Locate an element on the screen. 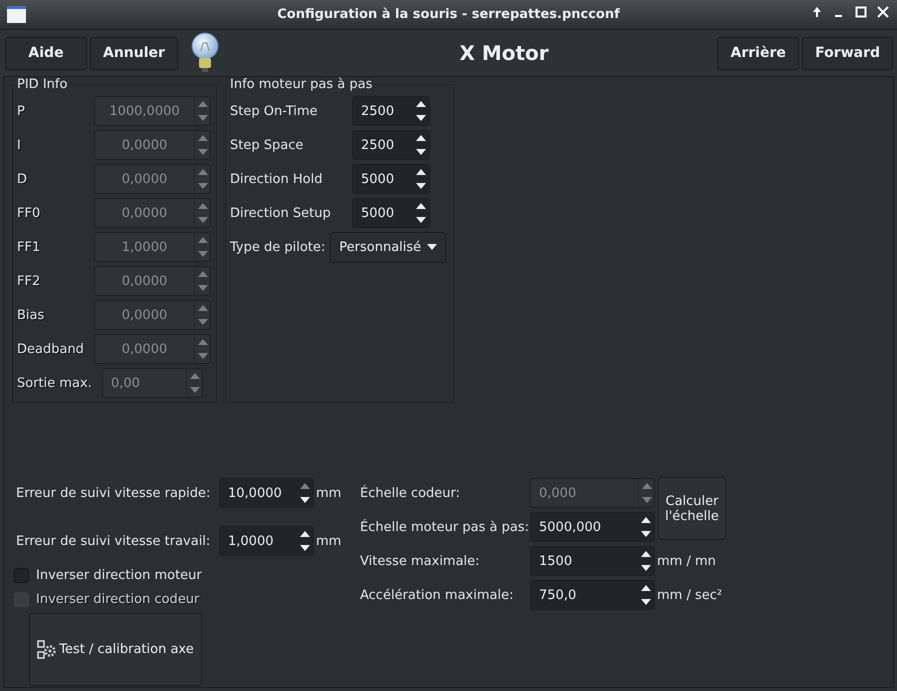 The width and height of the screenshot is (897, 691). field-label: Step On-Time is located at coordinates (274, 111).